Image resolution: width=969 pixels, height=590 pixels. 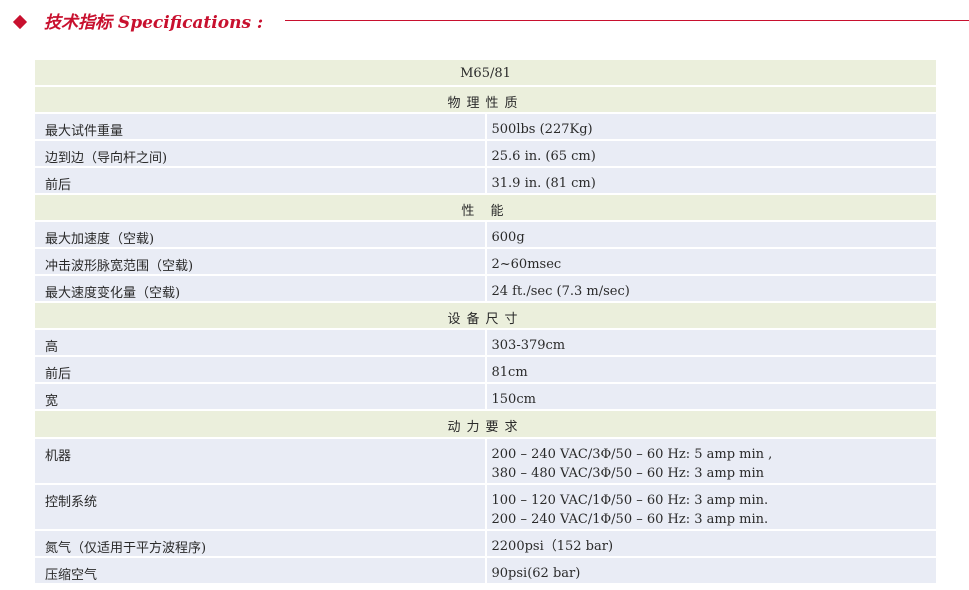 I want to click on spec-label: 机器, so click(x=260, y=461).